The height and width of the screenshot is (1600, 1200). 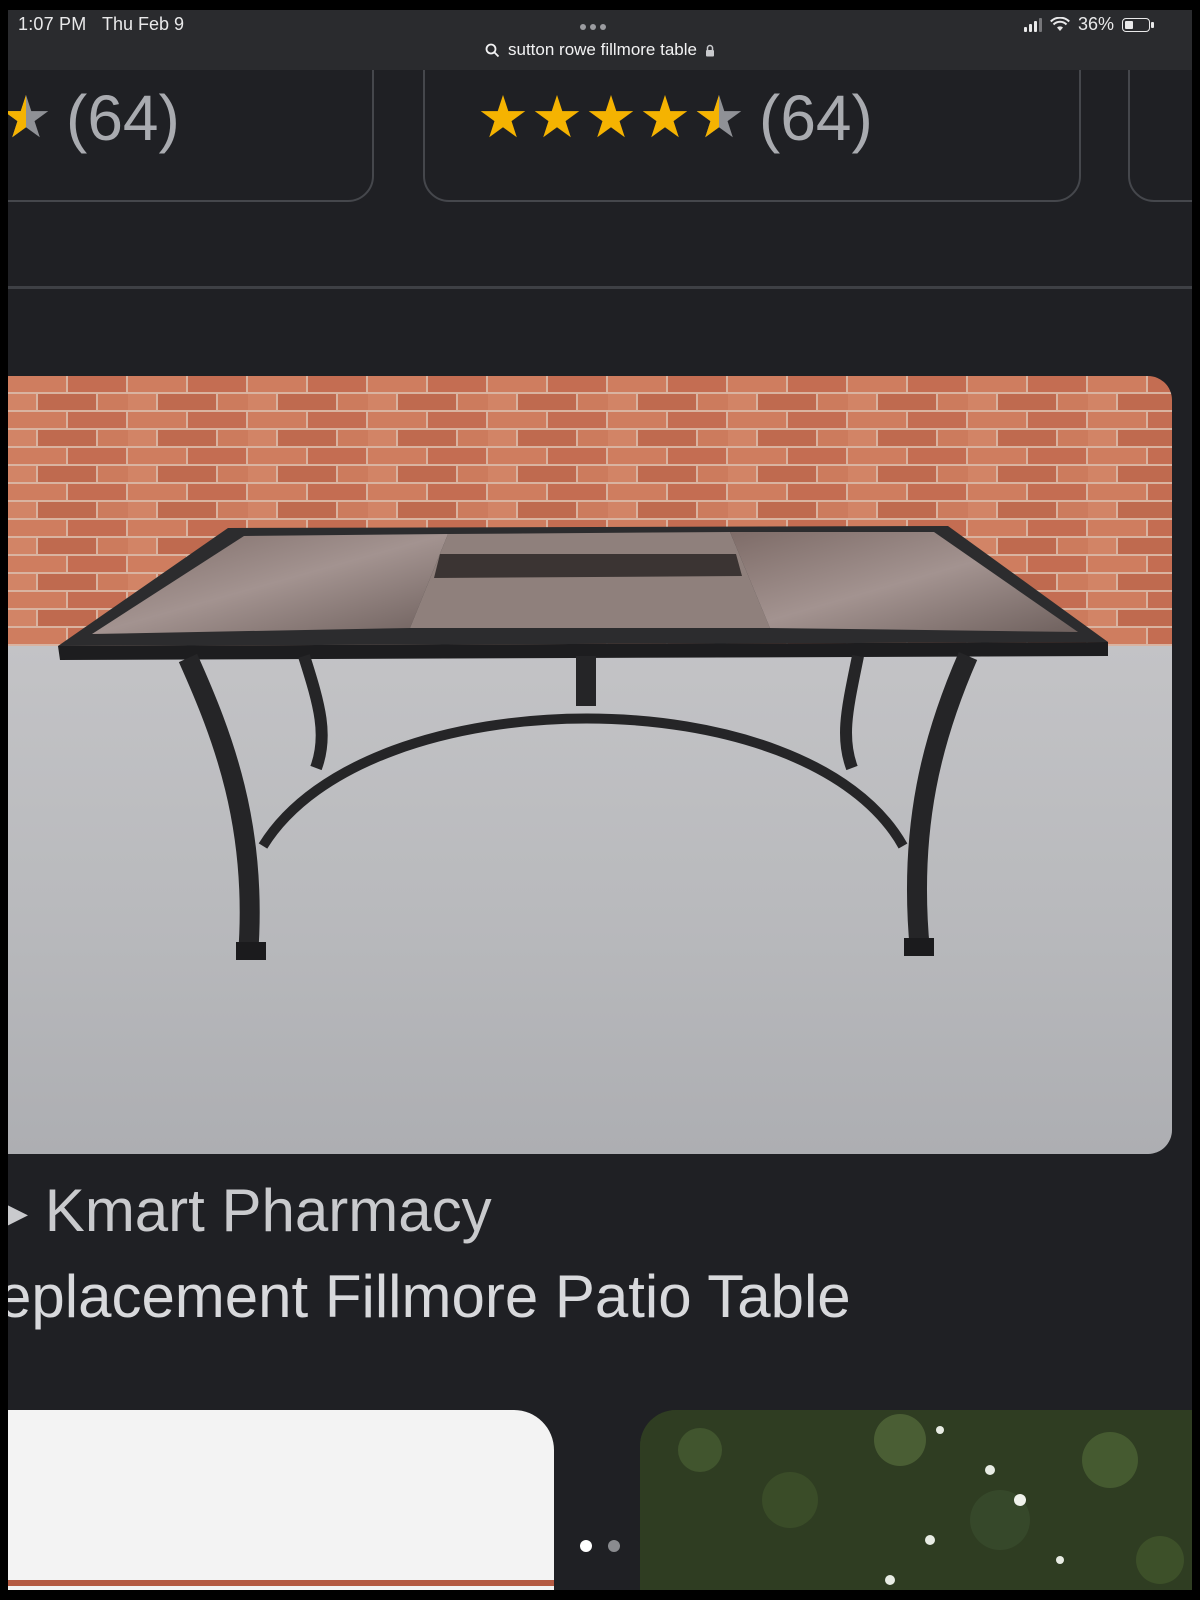 What do you see at coordinates (1032, 24) in the screenshot?
I see `signal-icon` at bounding box center [1032, 24].